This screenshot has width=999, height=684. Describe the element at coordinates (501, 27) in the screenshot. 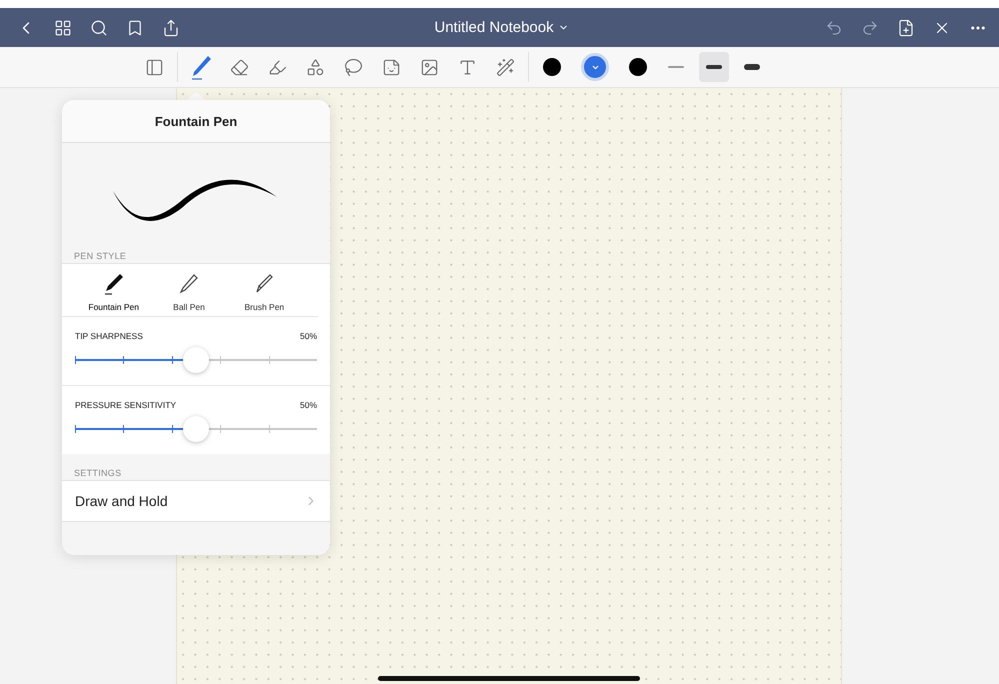

I see `notebook-title: Untitled Notebook` at that location.